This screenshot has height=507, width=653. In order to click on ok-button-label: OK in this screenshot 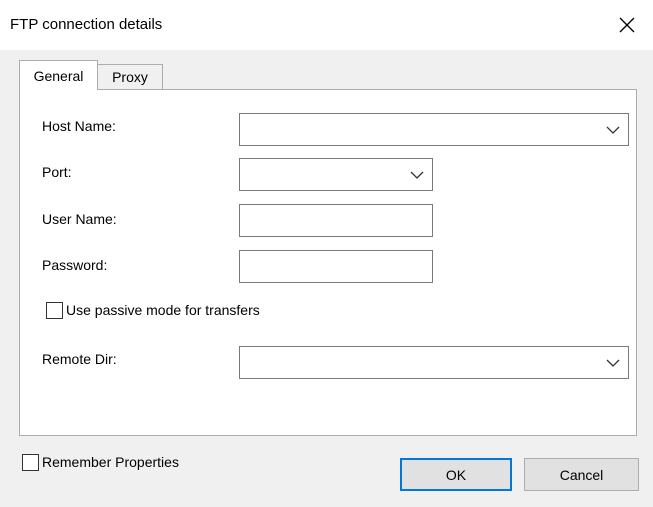, I will do `click(456, 474)`.